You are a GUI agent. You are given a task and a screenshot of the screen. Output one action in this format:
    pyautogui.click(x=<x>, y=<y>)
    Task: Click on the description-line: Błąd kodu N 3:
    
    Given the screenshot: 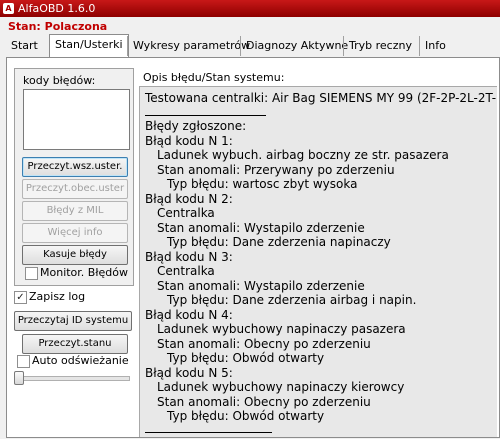 What is the action you would take?
    pyautogui.click(x=189, y=257)
    